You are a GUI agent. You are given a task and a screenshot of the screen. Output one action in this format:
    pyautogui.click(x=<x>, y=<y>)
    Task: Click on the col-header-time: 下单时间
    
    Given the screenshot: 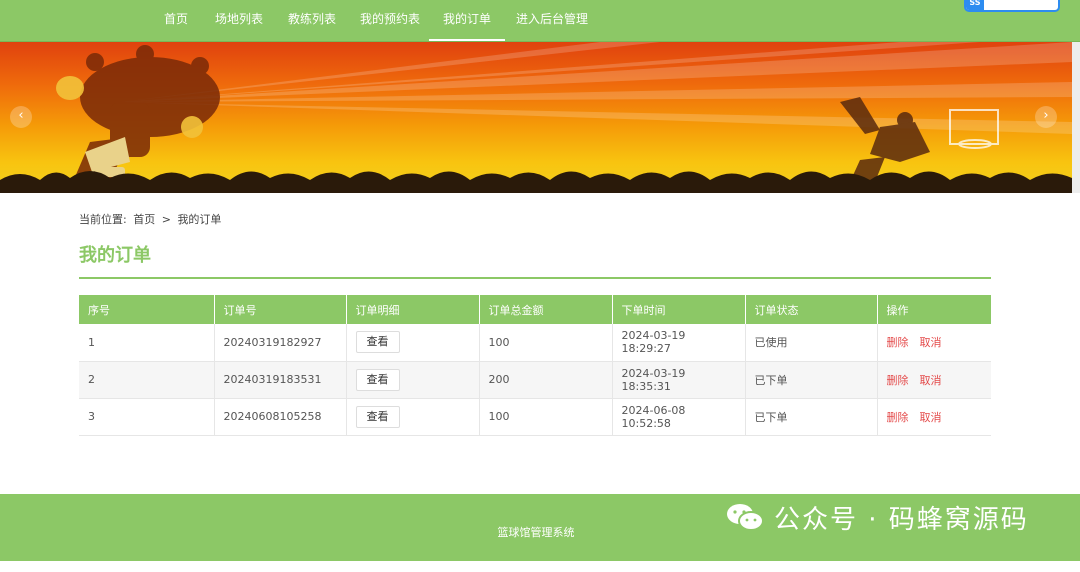 What is the action you would take?
    pyautogui.click(x=679, y=309)
    